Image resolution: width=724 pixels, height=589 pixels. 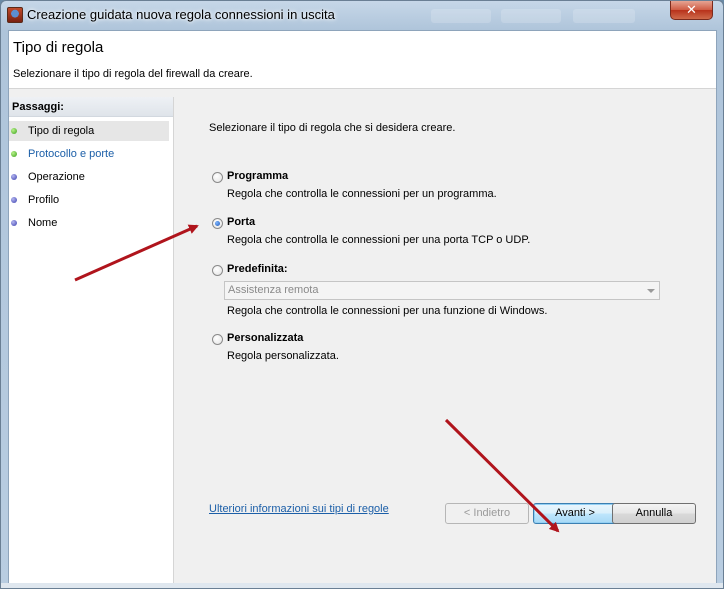 What do you see at coordinates (442, 290) in the screenshot?
I see `predefined-rule-select: Assistenza remota` at bounding box center [442, 290].